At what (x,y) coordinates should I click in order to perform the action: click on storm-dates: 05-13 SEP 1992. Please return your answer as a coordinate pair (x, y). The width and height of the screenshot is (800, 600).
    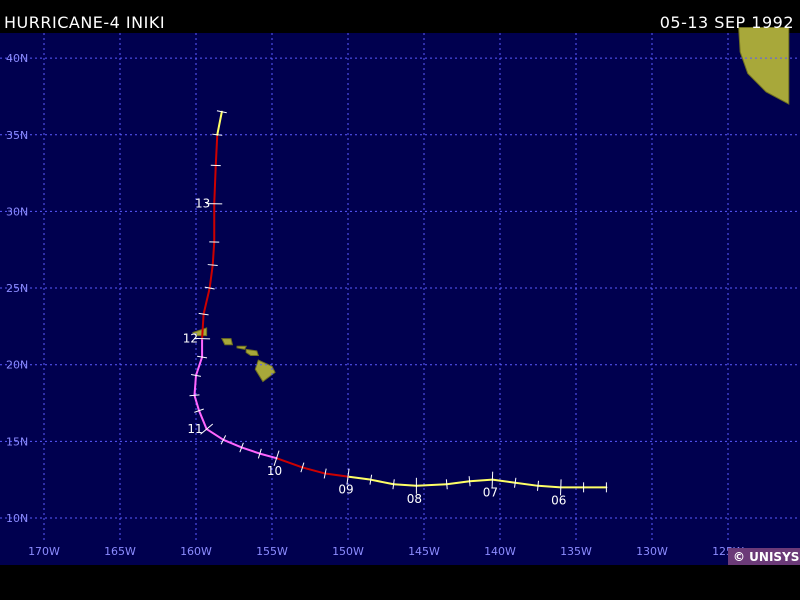
    Looking at the image, I should click on (726, 22).